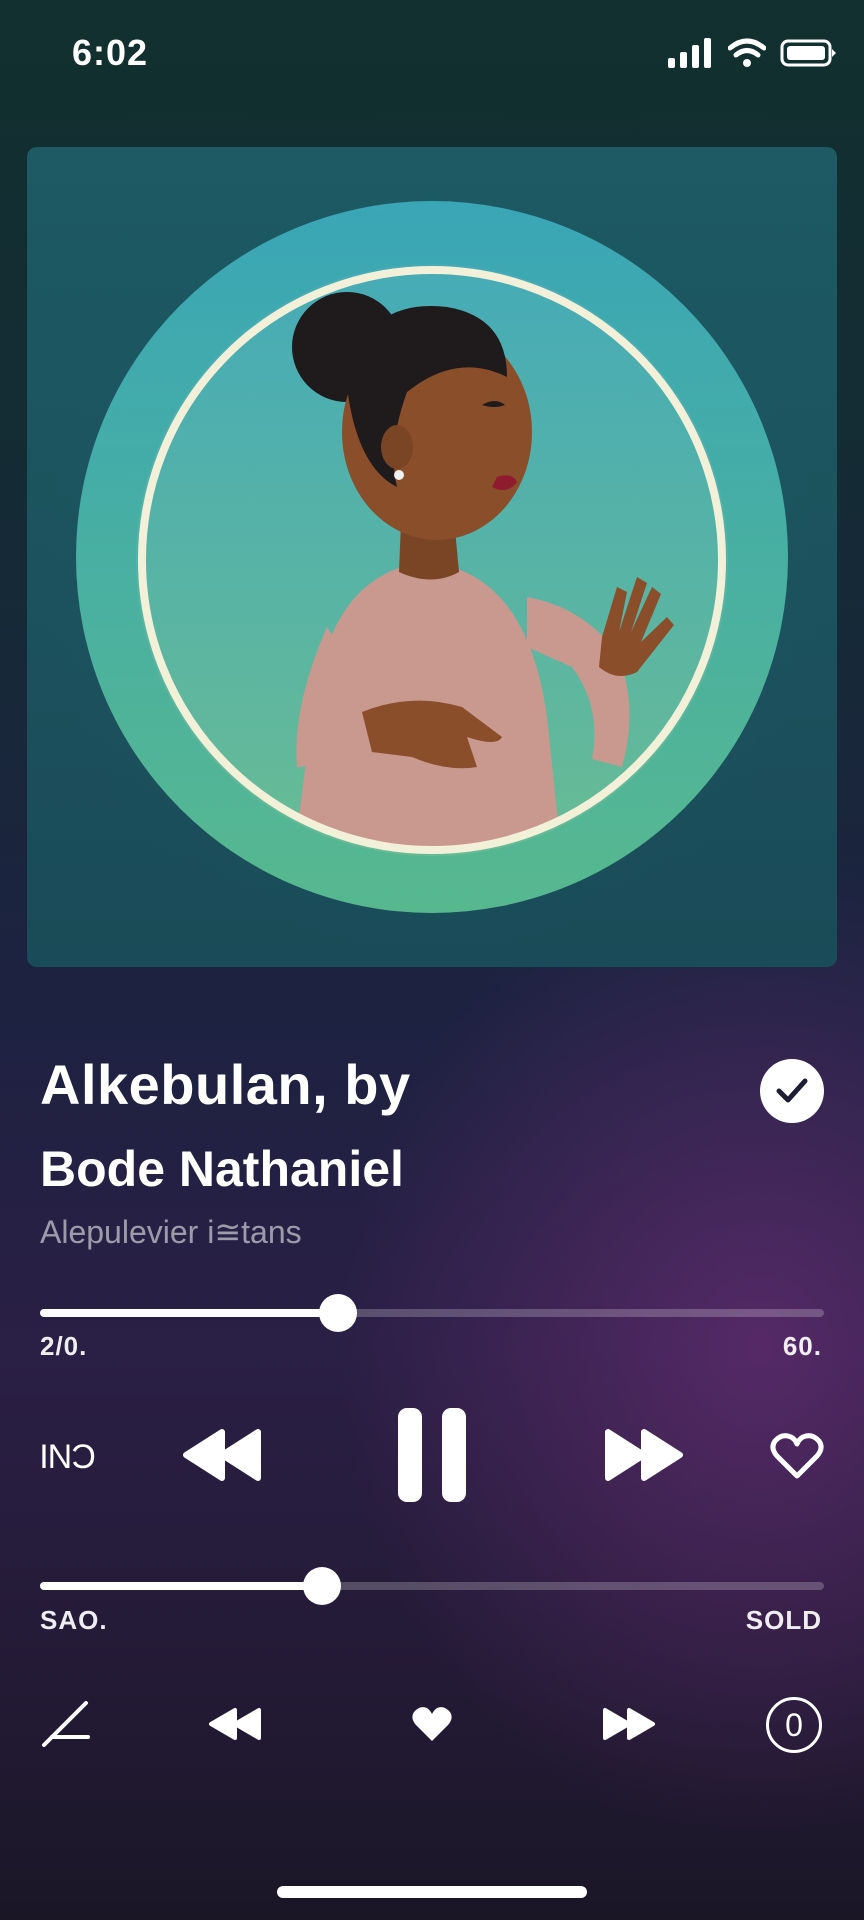 This screenshot has width=864, height=1920. I want to click on fast-forward-button, so click(644, 1455).